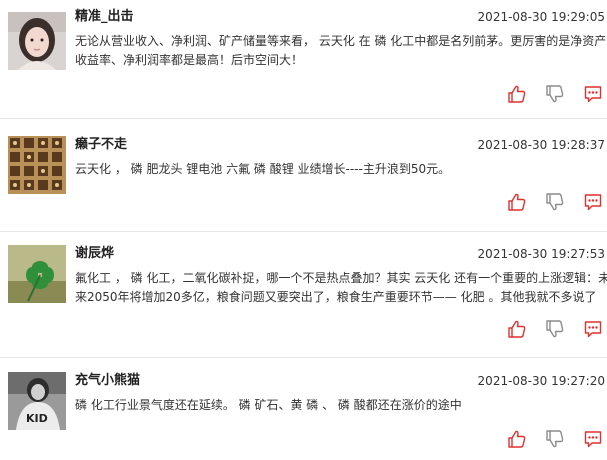 This screenshot has height=460, width=607. I want to click on timestamp: 2021-08-30 19:27:20, so click(541, 381).